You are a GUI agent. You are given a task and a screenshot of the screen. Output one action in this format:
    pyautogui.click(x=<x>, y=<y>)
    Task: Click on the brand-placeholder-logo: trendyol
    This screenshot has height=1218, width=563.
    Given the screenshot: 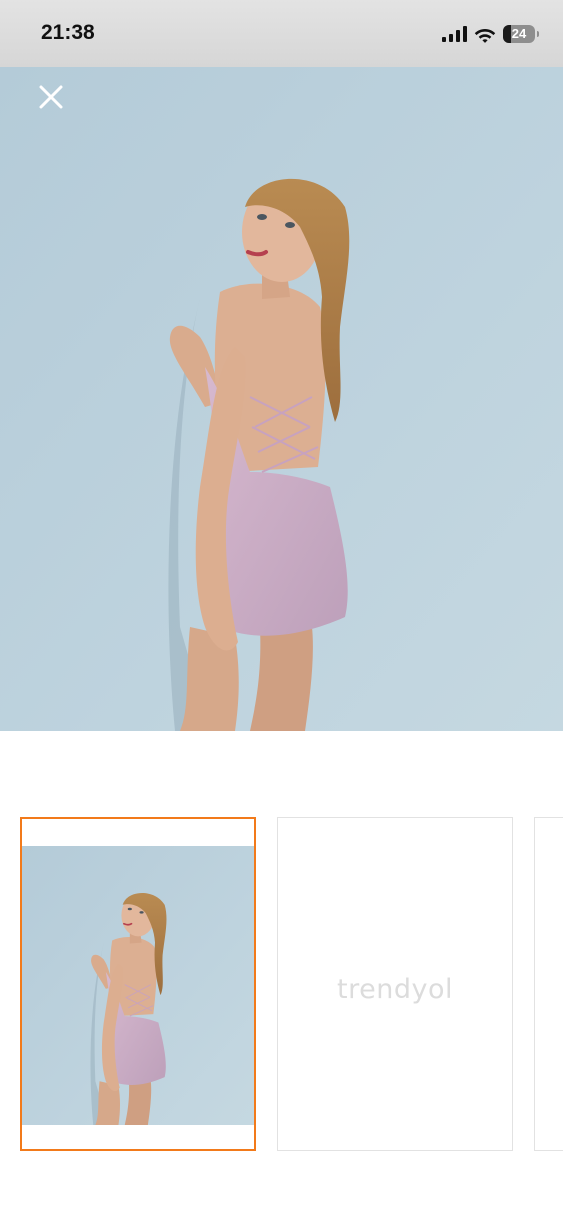 What is the action you would take?
    pyautogui.click(x=395, y=989)
    